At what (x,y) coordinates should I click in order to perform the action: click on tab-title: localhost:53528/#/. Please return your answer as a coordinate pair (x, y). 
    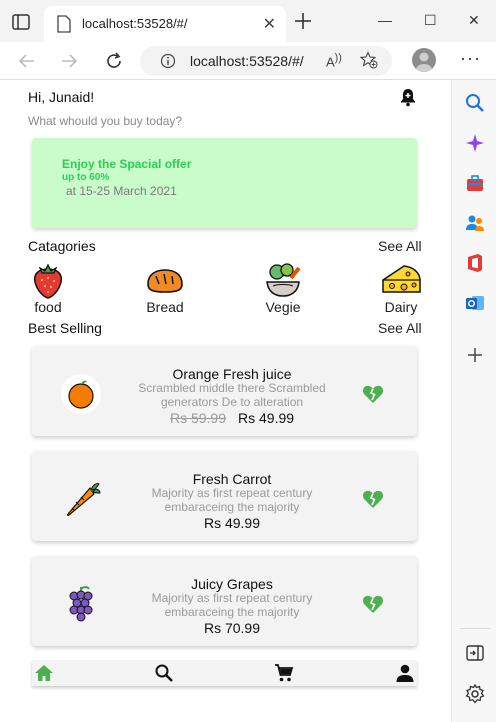
    Looking at the image, I should click on (135, 23).